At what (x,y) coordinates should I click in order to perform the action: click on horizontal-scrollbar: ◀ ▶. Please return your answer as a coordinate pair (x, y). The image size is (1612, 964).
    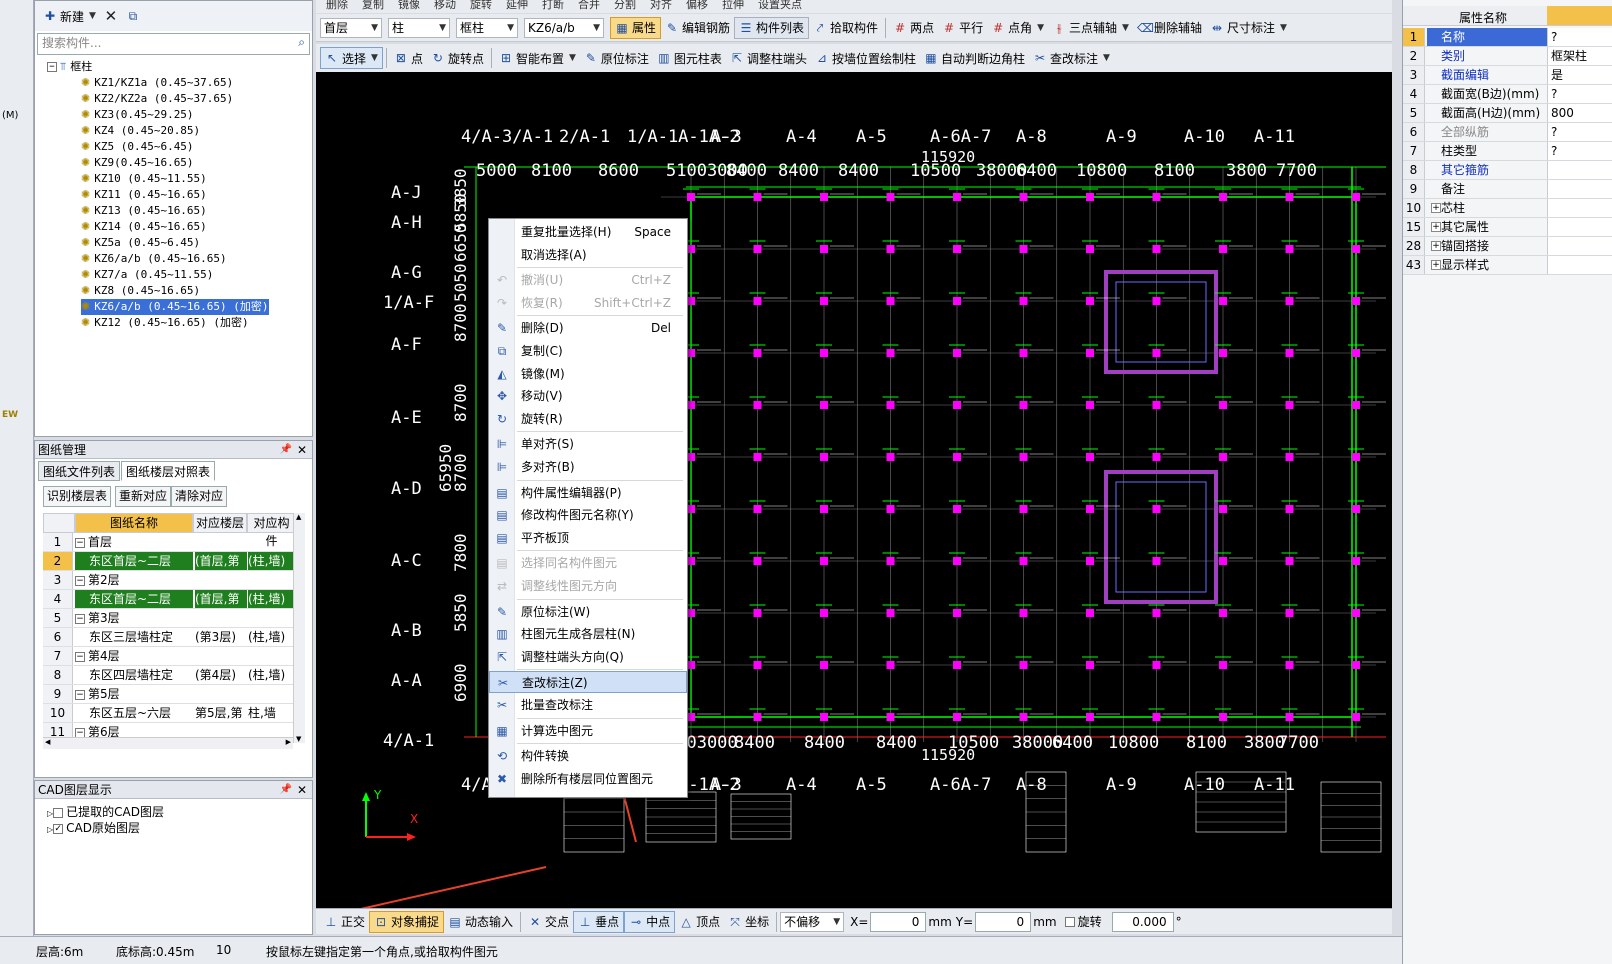
    Looking at the image, I should click on (168, 743).